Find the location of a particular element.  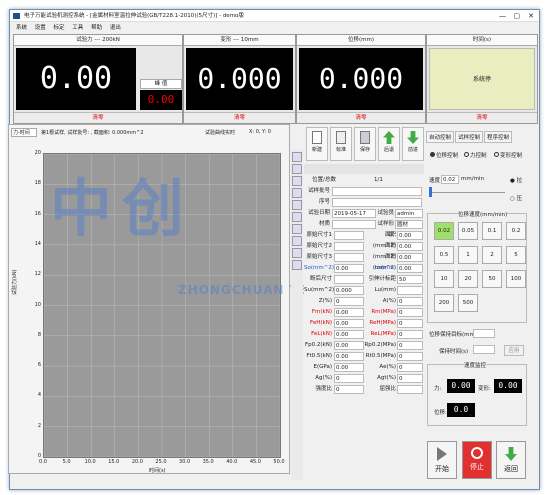

menu-settings: 设置 is located at coordinates (40, 28).